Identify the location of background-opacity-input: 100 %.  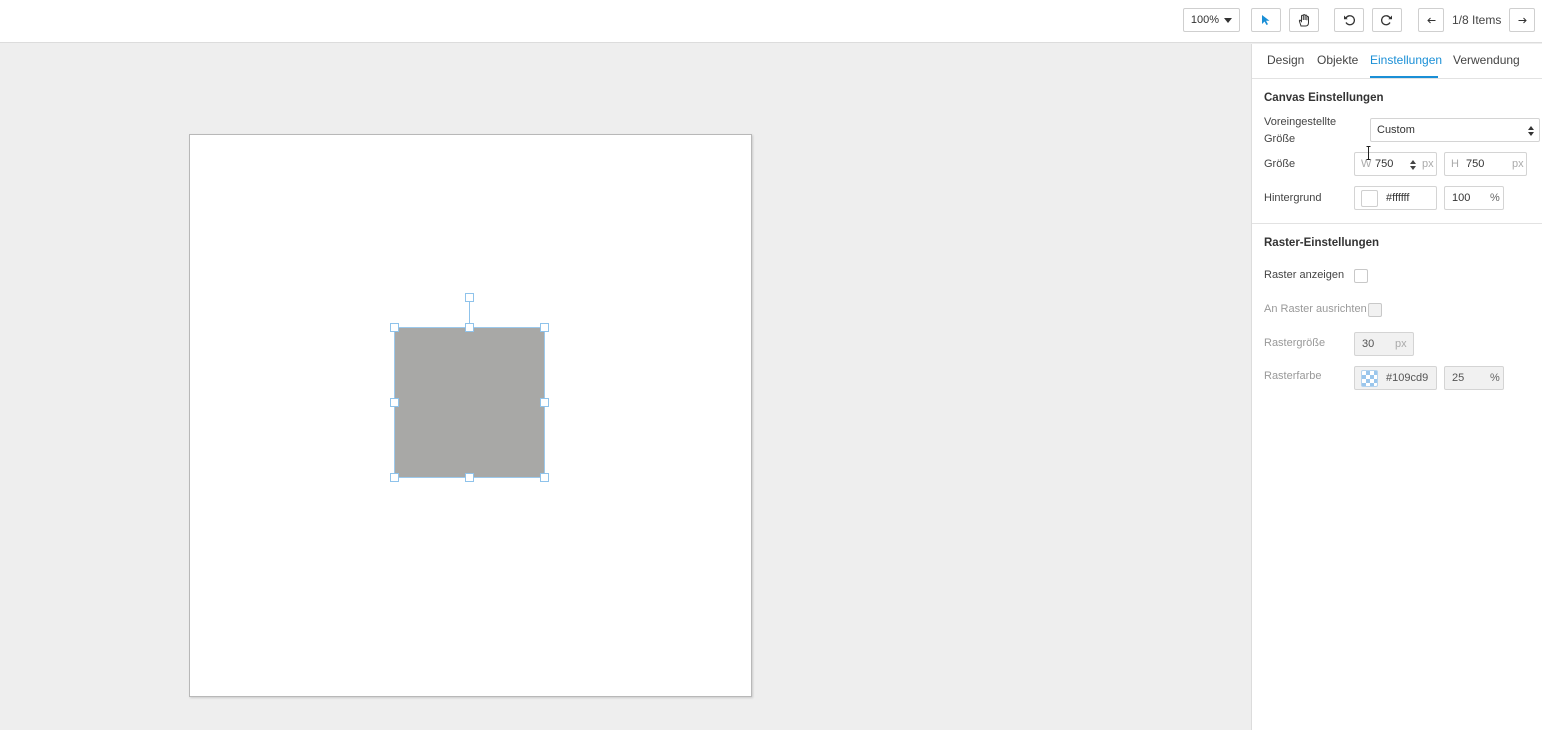
(1474, 198).